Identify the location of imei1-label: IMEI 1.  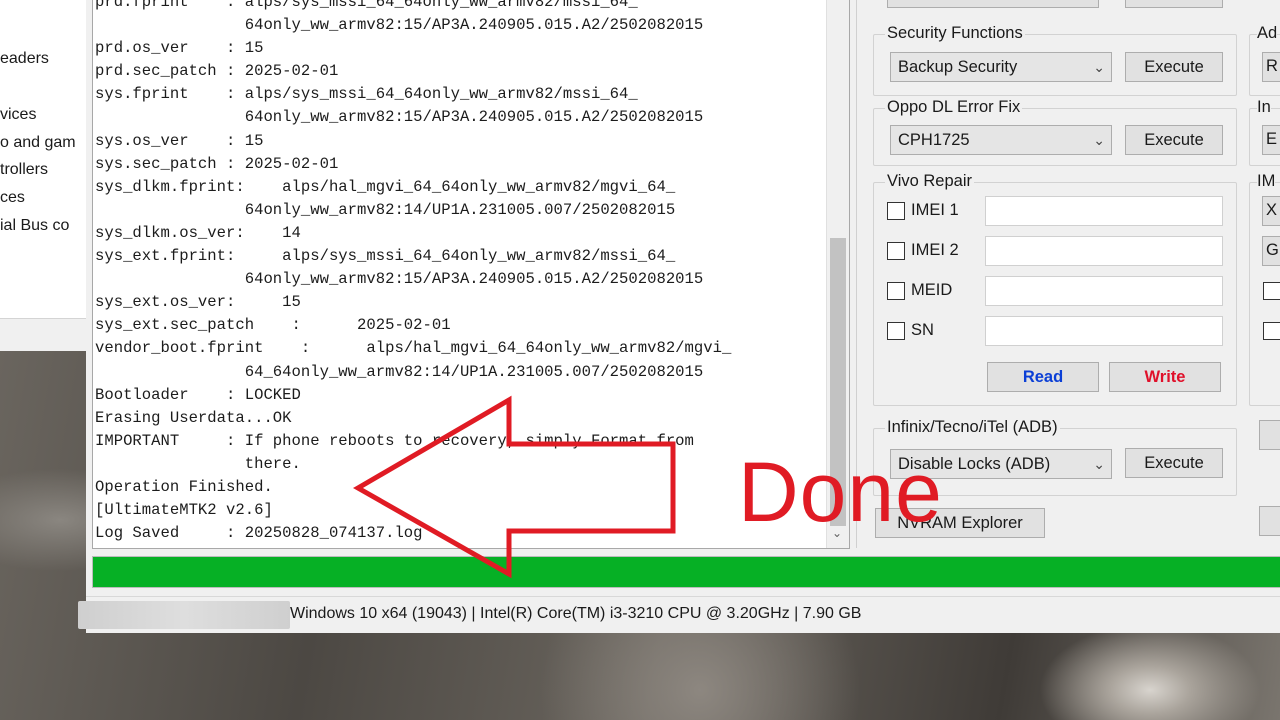
(935, 210).